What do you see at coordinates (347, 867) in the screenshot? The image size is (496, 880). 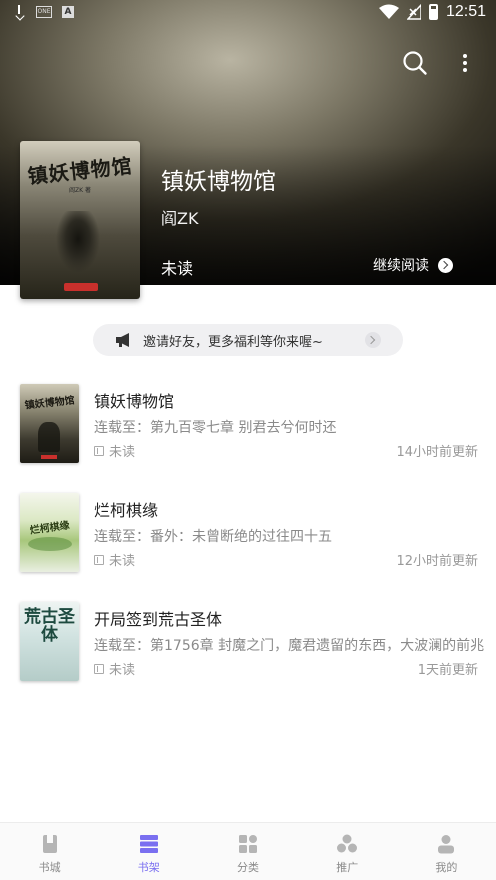 I see `nav-label: 推广` at bounding box center [347, 867].